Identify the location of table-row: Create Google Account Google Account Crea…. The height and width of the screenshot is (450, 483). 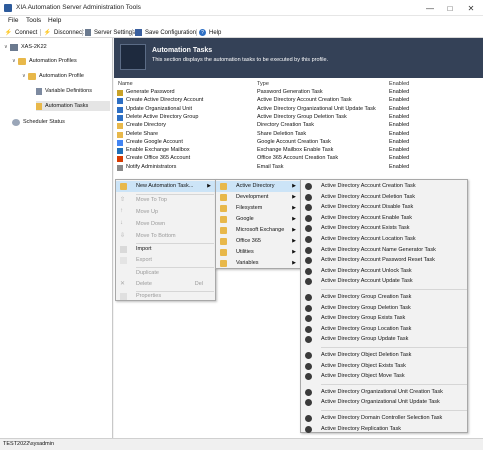
(297, 143).